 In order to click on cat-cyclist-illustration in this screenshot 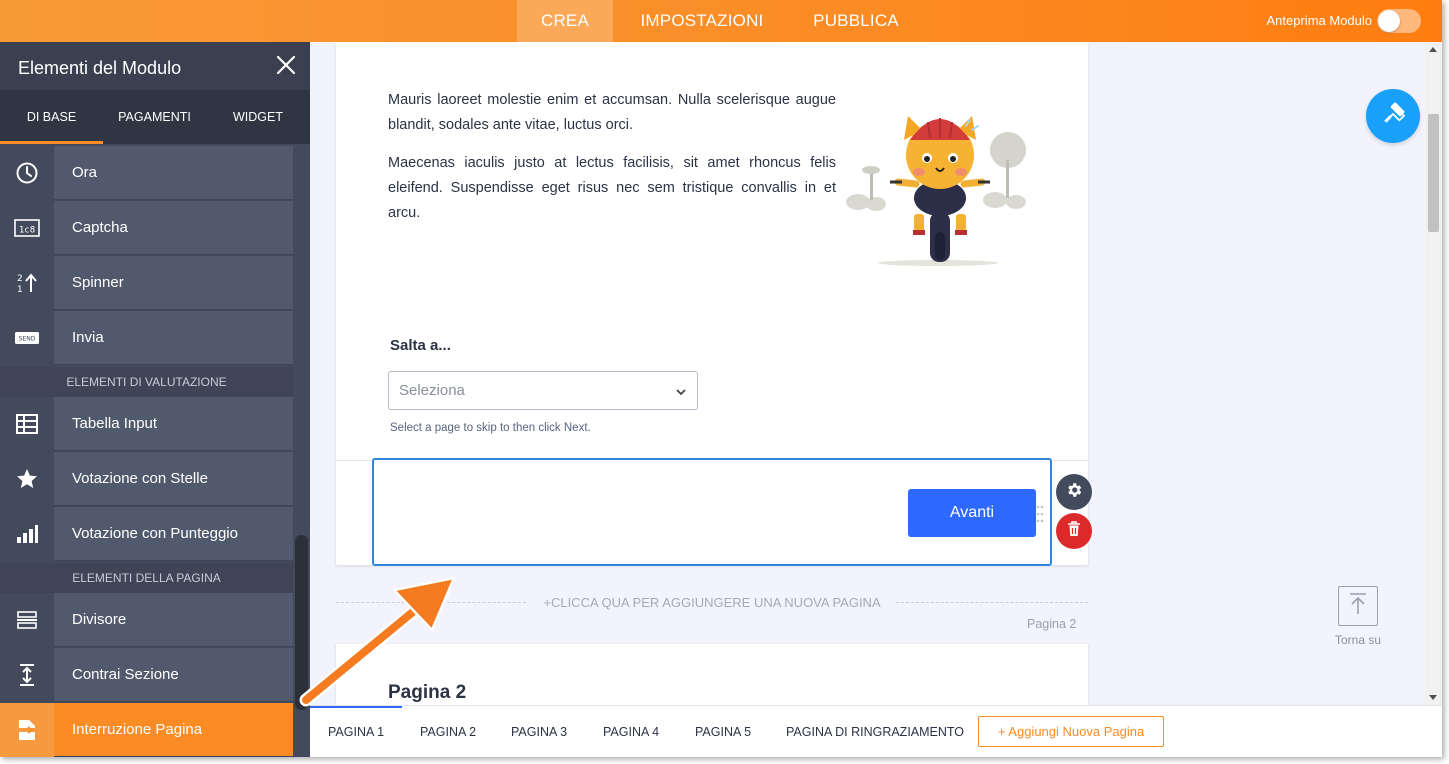, I will do `click(938, 185)`.